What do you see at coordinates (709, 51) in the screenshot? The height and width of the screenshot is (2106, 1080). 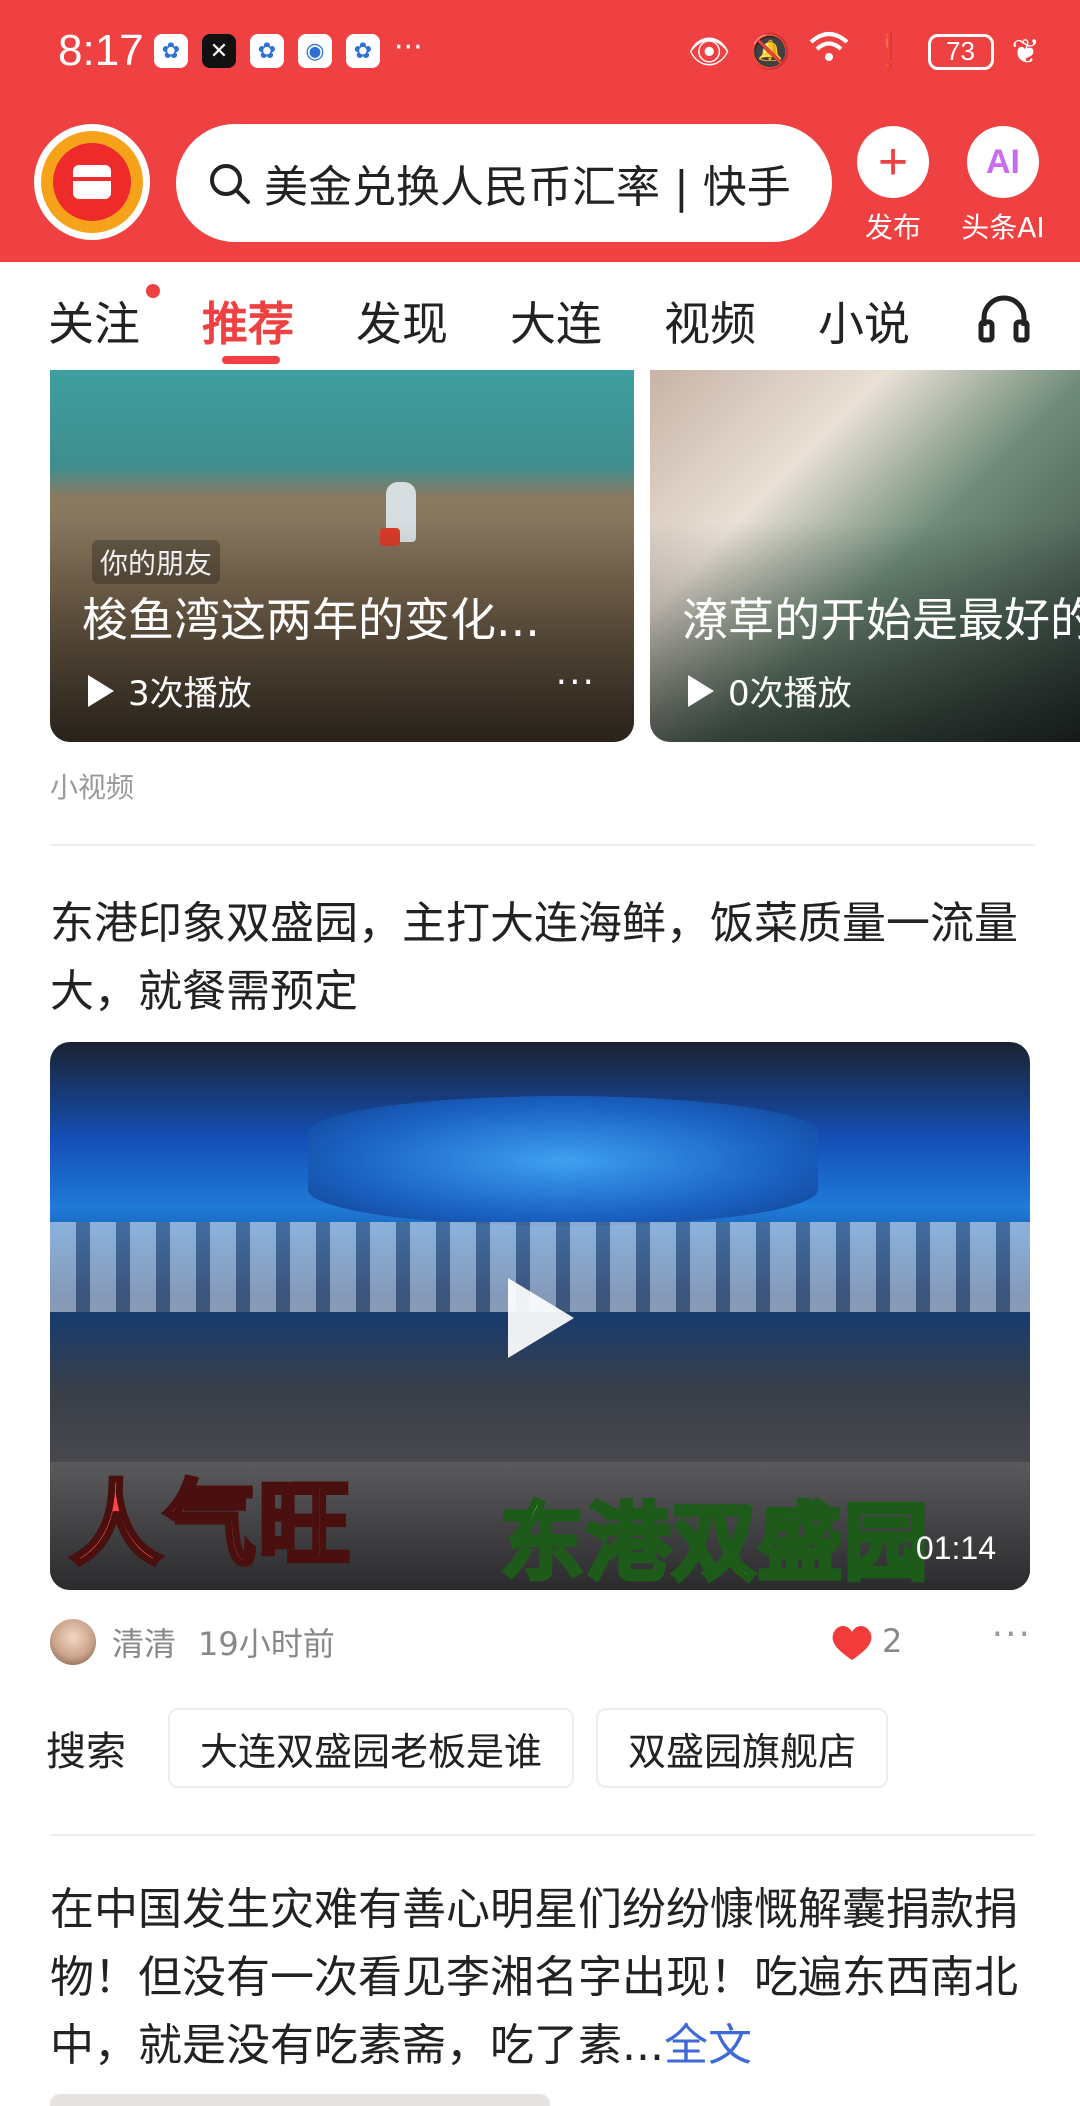 I see `eye-comfort-icon: 👁` at bounding box center [709, 51].